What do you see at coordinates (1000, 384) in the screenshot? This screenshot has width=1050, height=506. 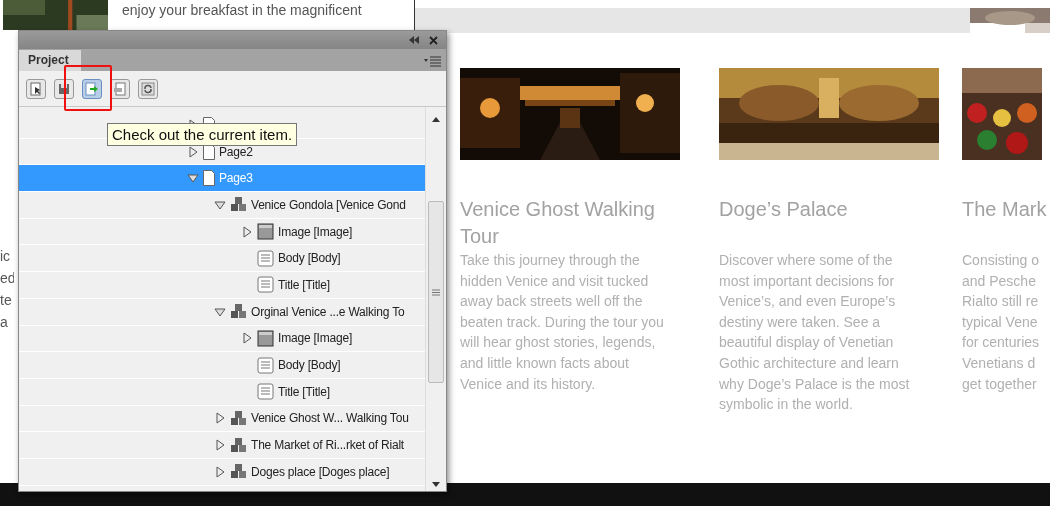 I see `card-text-line: get together` at bounding box center [1000, 384].